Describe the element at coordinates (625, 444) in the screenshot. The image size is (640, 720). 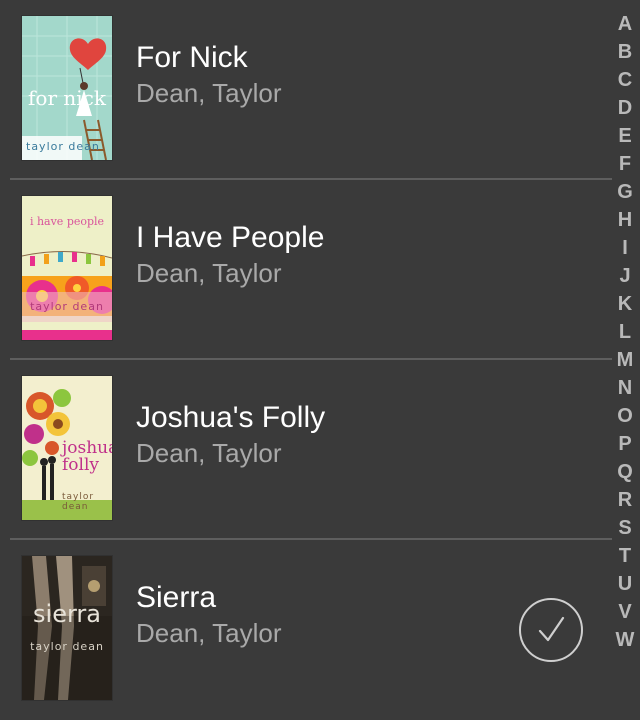
I see `index-letter-p: P` at that location.